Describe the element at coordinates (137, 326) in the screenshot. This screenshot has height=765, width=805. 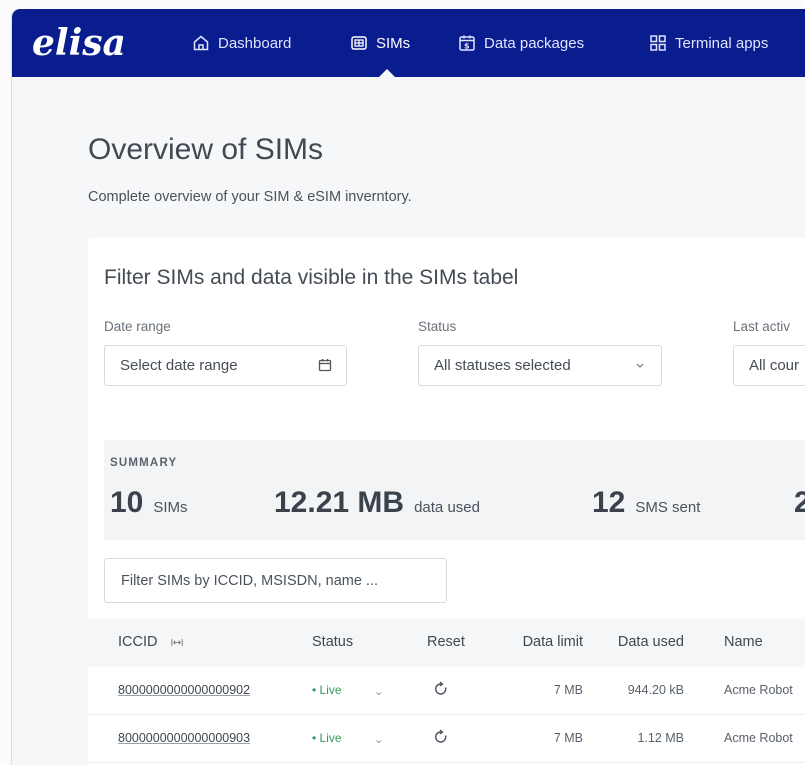
I see `date-range-label: Date range` at that location.